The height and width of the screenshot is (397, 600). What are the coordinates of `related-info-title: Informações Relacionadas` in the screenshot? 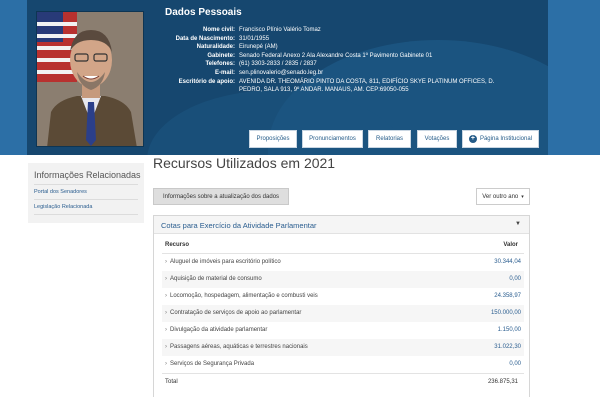 It's located at (87, 175).